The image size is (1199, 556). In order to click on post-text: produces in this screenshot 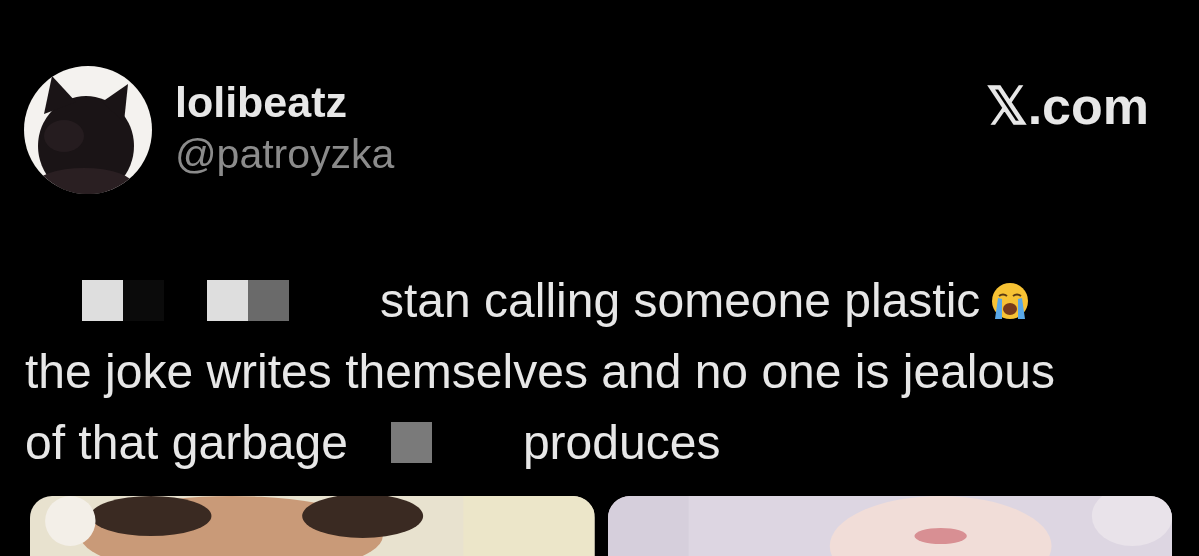, I will do `click(621, 442)`.